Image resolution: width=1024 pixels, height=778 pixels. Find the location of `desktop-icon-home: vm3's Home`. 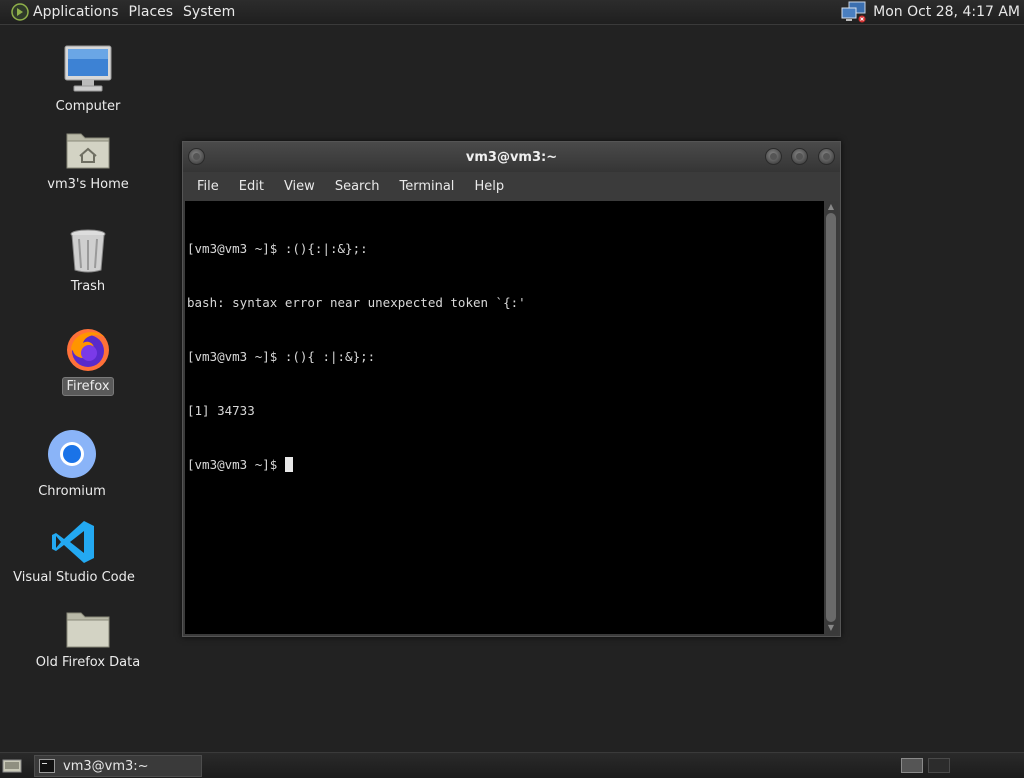

desktop-icon-home: vm3's Home is located at coordinates (88, 160).